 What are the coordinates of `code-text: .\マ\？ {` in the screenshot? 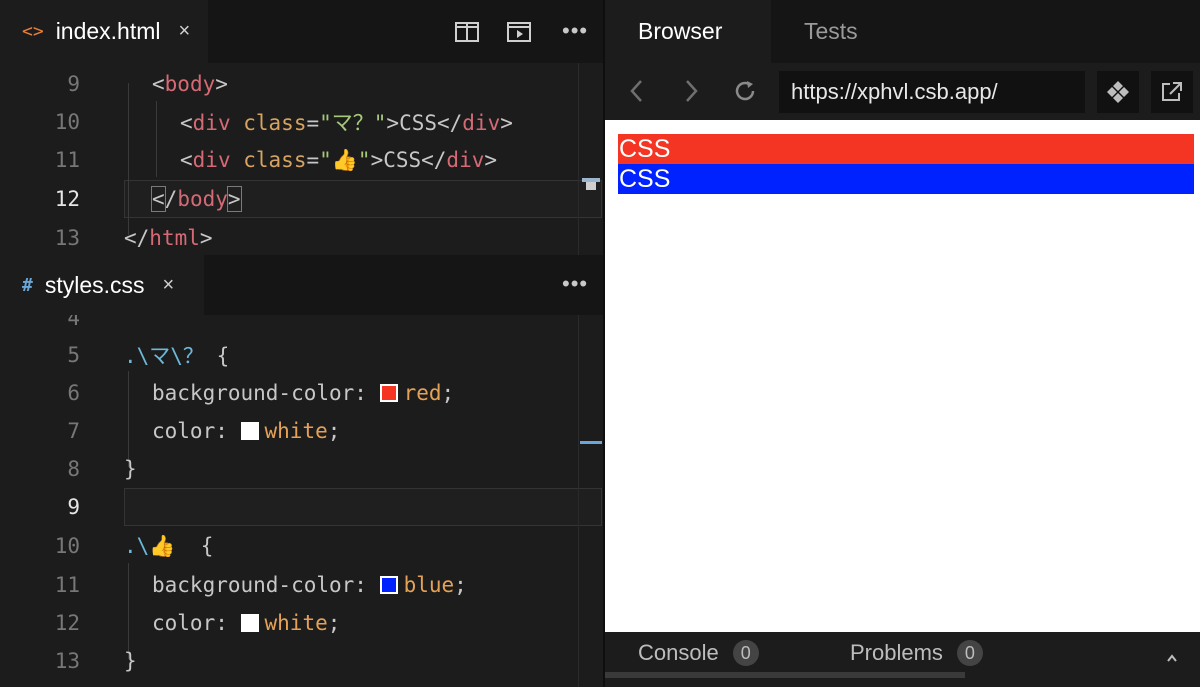 It's located at (177, 356).